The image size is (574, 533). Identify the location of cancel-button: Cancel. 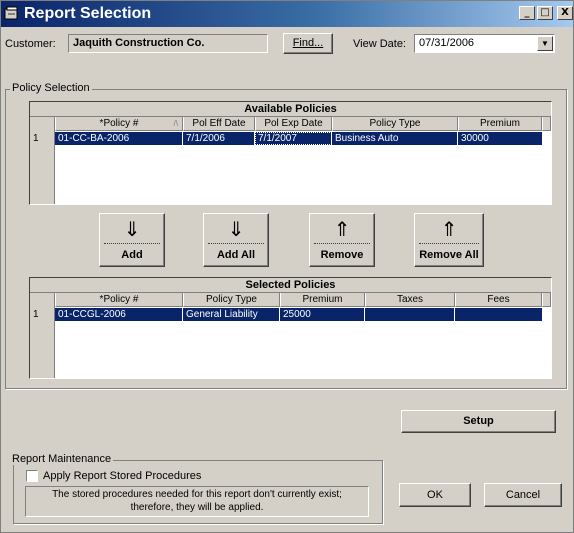
(523, 495).